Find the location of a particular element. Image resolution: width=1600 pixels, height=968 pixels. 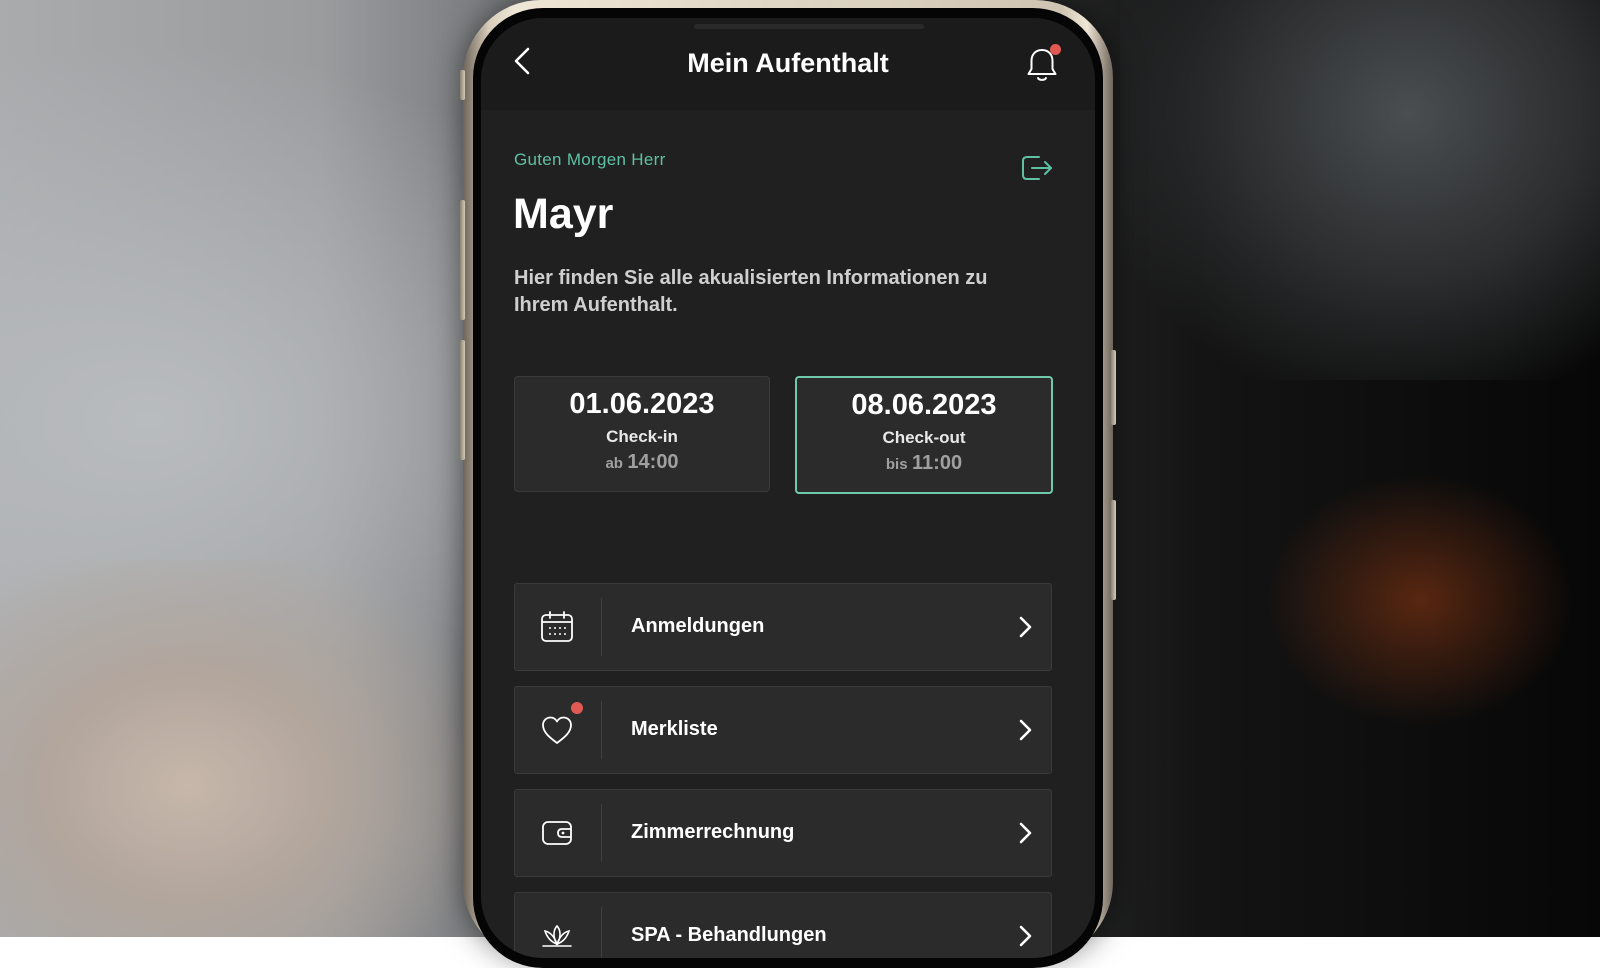

wallet-icon is located at coordinates (557, 833).